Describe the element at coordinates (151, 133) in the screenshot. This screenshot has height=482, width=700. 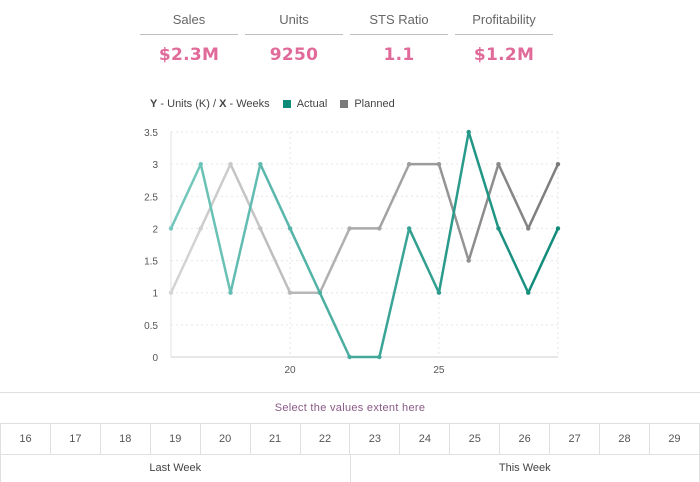
I see `y-tick-label: 3.5` at that location.